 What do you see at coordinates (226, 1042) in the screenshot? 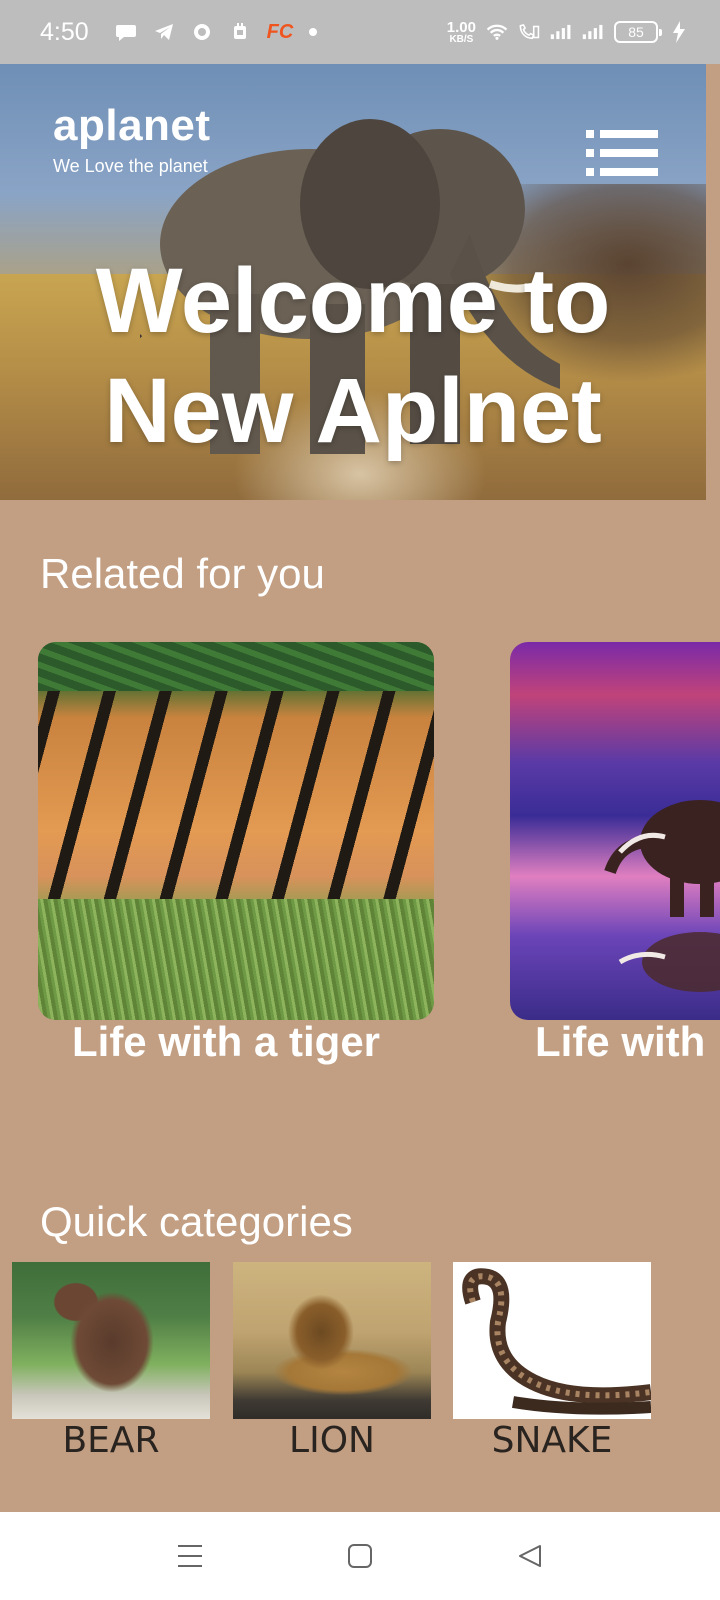
I see `related-card-caption: Life with a tiger` at bounding box center [226, 1042].